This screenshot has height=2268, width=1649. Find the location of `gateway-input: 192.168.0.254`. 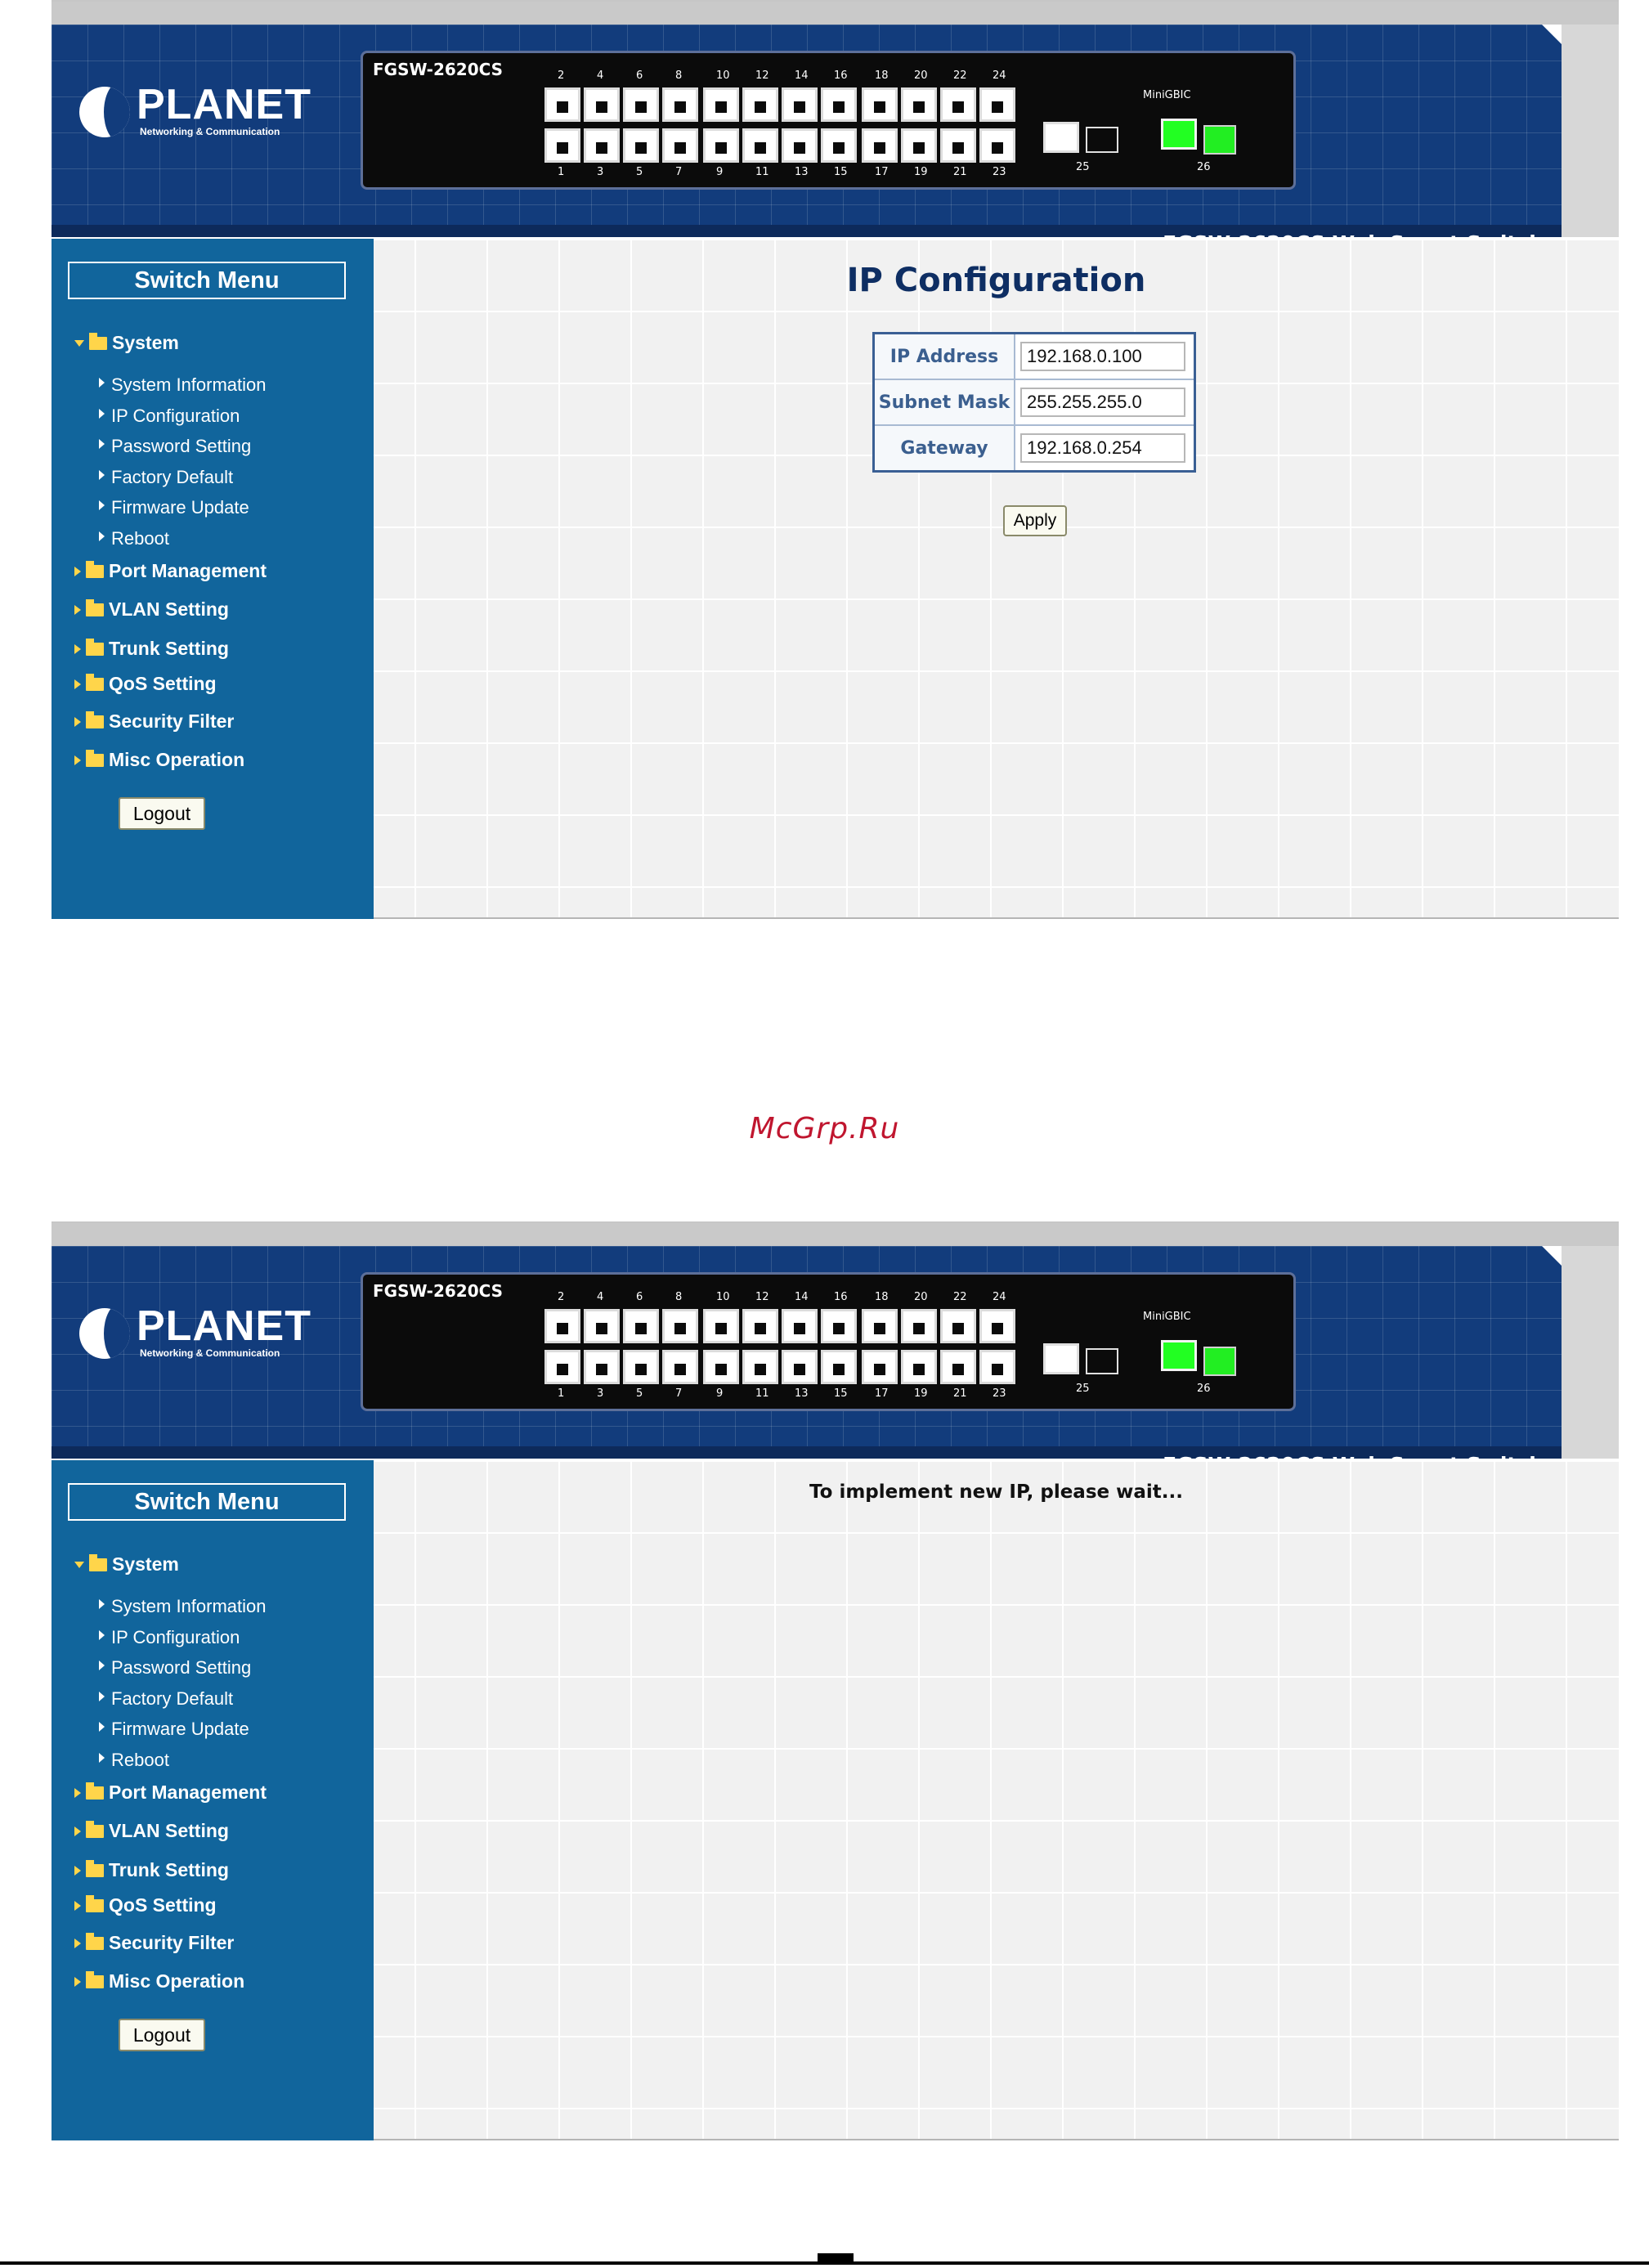

gateway-input: 192.168.0.254 is located at coordinates (1103, 448).